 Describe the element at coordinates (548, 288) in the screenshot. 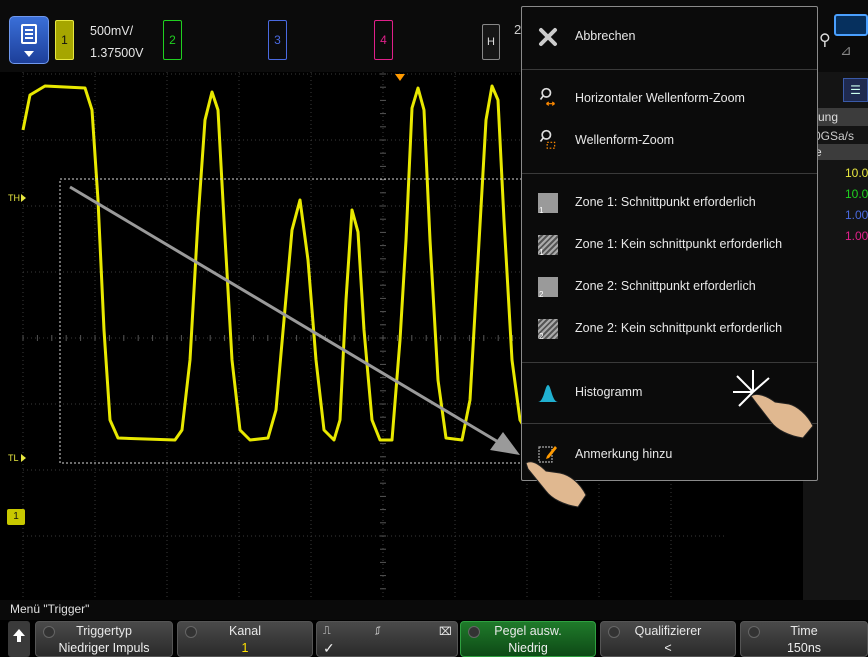

I see `zone2-intersect-icon: 2` at that location.